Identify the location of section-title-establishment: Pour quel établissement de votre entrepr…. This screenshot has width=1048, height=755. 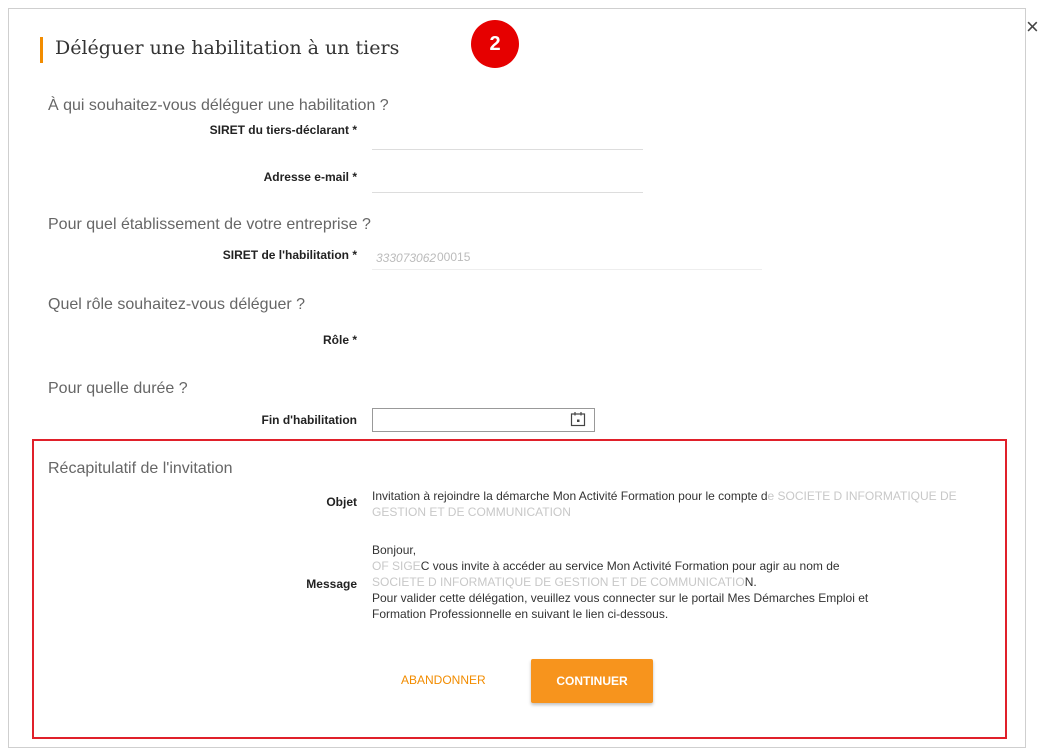
(209, 224).